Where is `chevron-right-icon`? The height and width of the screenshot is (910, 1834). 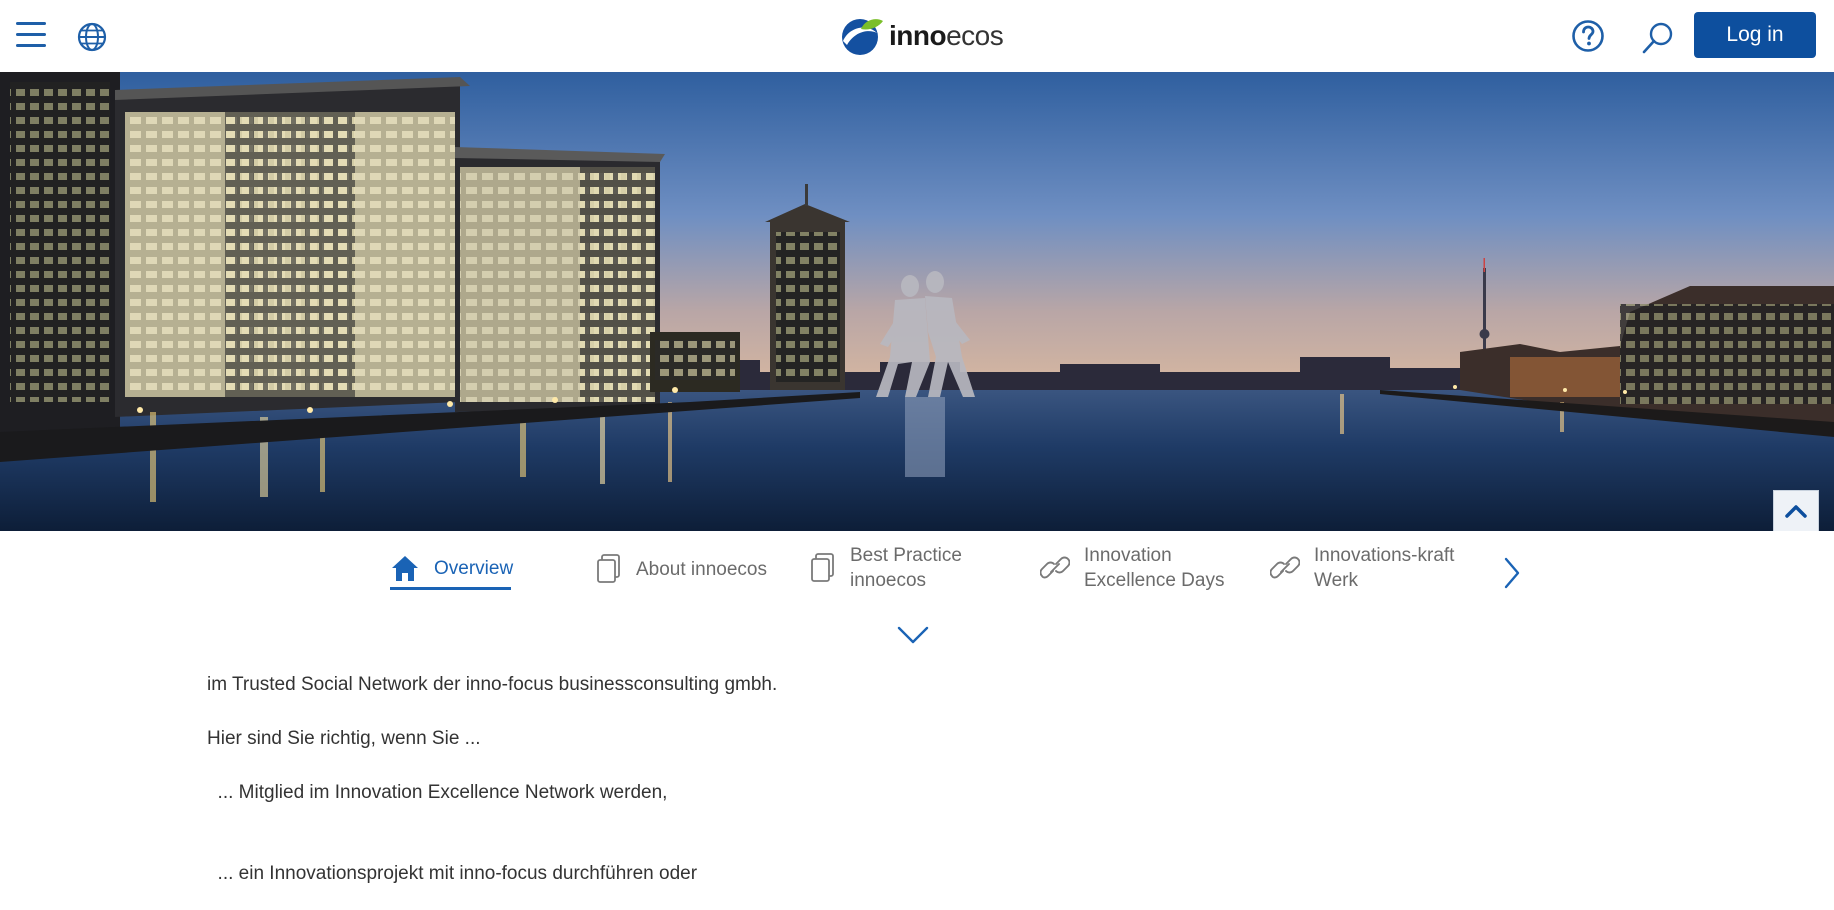
chevron-right-icon is located at coordinates (1512, 573).